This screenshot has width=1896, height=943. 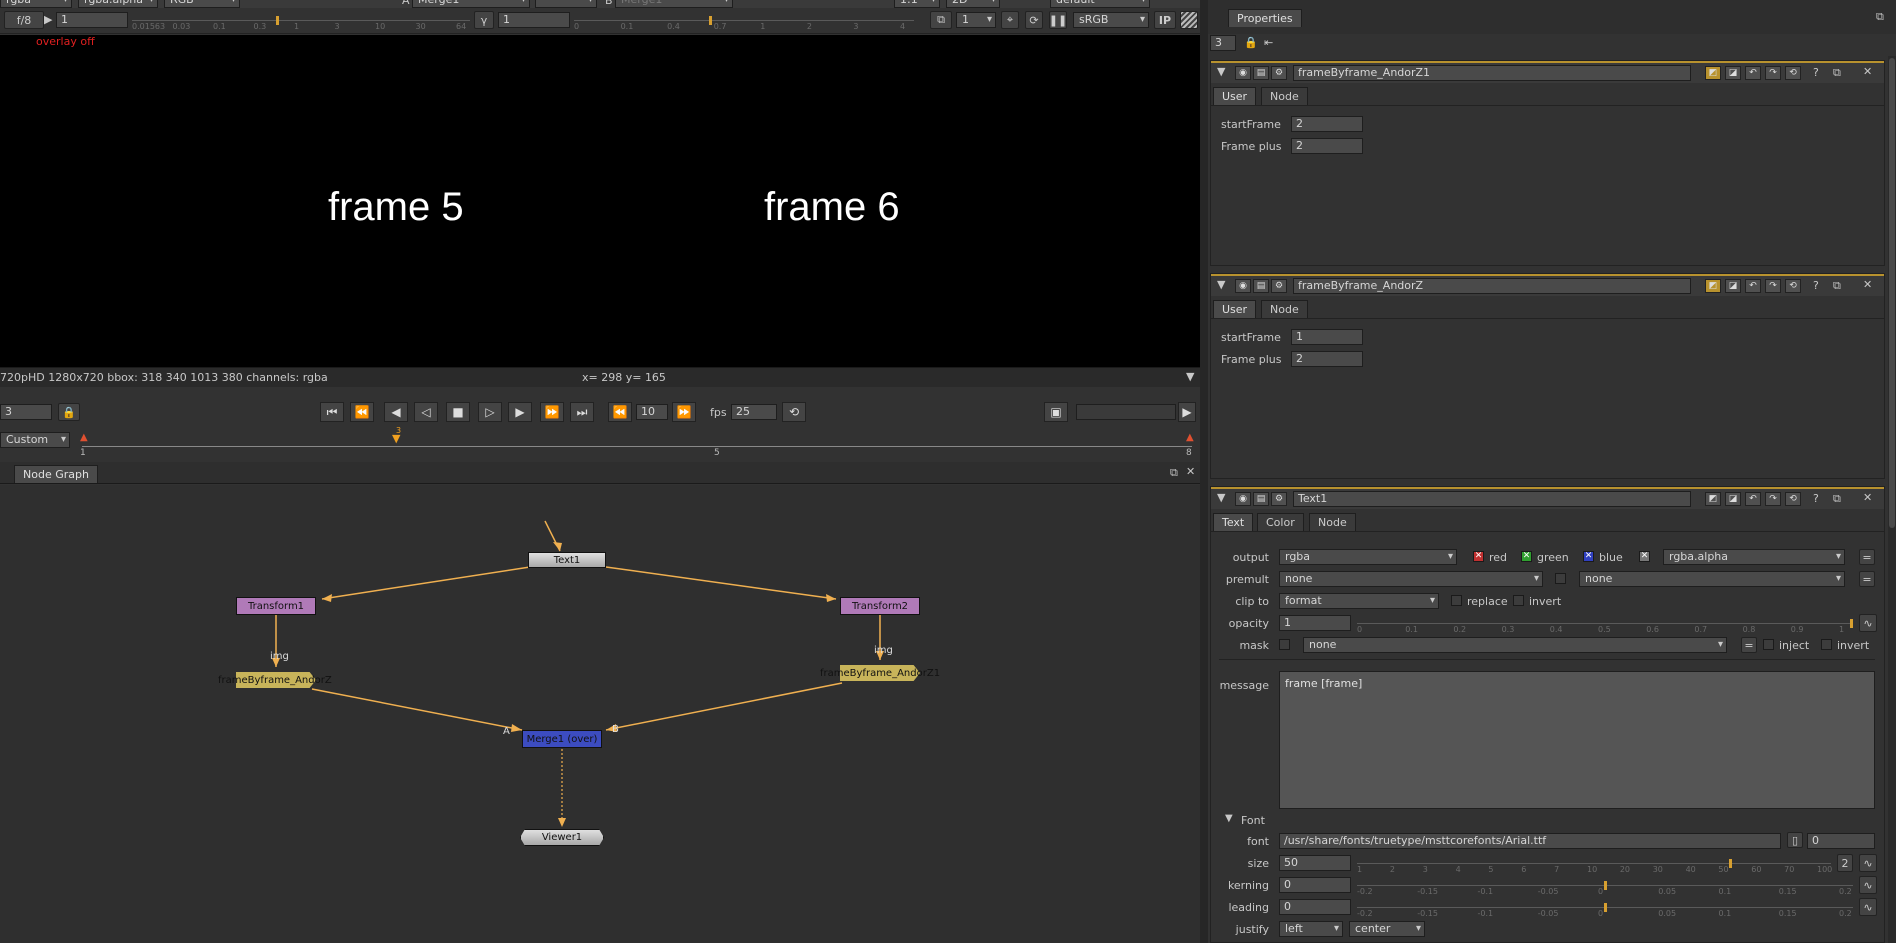 I want to click on tab-text: Text, so click(x=1233, y=522).